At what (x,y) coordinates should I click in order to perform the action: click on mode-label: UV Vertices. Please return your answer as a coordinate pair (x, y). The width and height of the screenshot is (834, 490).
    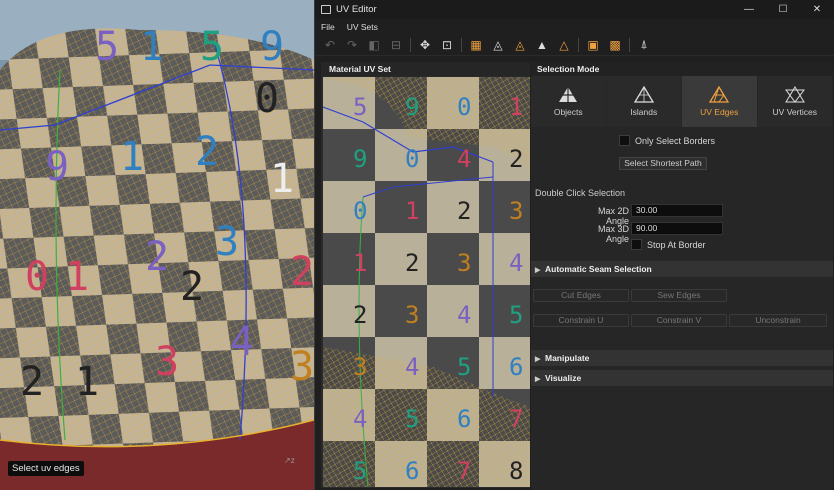
    Looking at the image, I should click on (794, 112).